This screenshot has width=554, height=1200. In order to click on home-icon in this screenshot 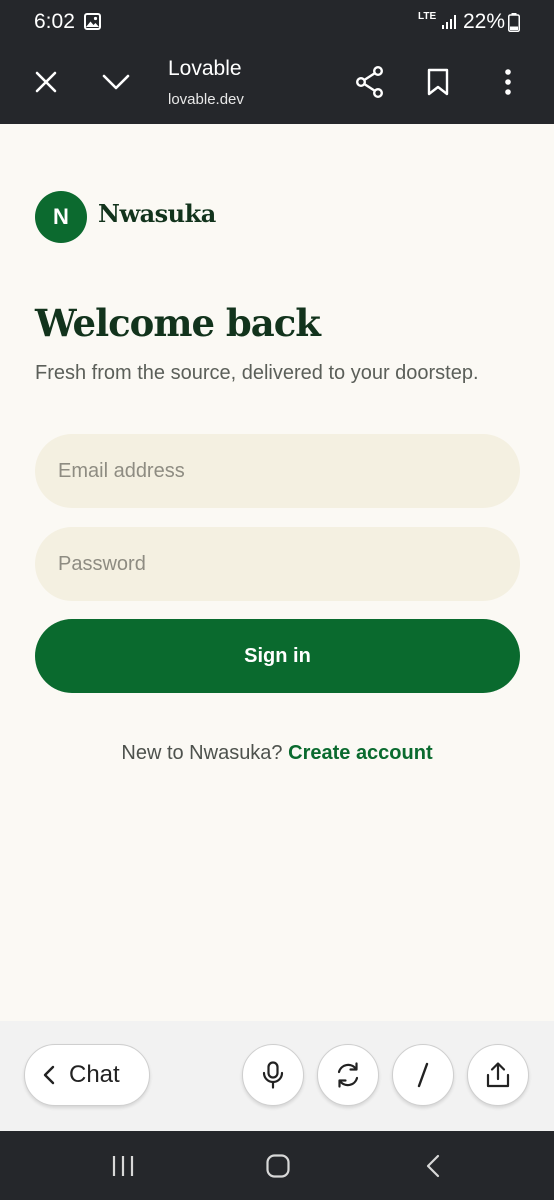, I will do `click(278, 1166)`.